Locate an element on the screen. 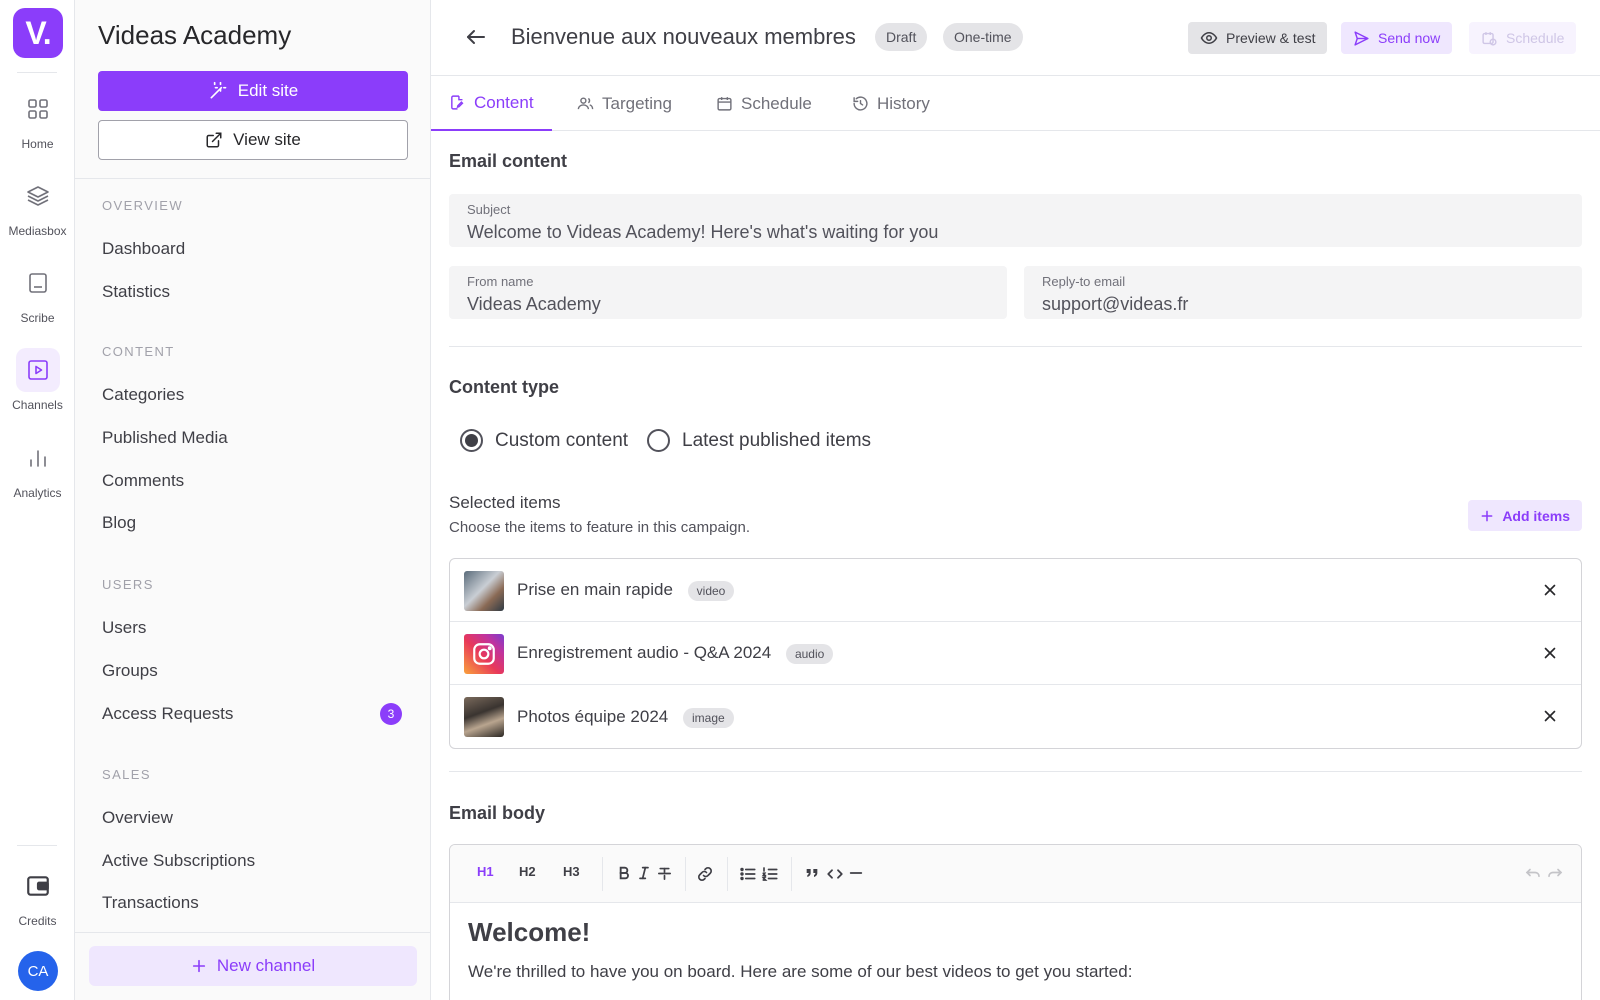 This screenshot has width=1600, height=1000. reply-to-value: support@videas.fr is located at coordinates (1115, 304).